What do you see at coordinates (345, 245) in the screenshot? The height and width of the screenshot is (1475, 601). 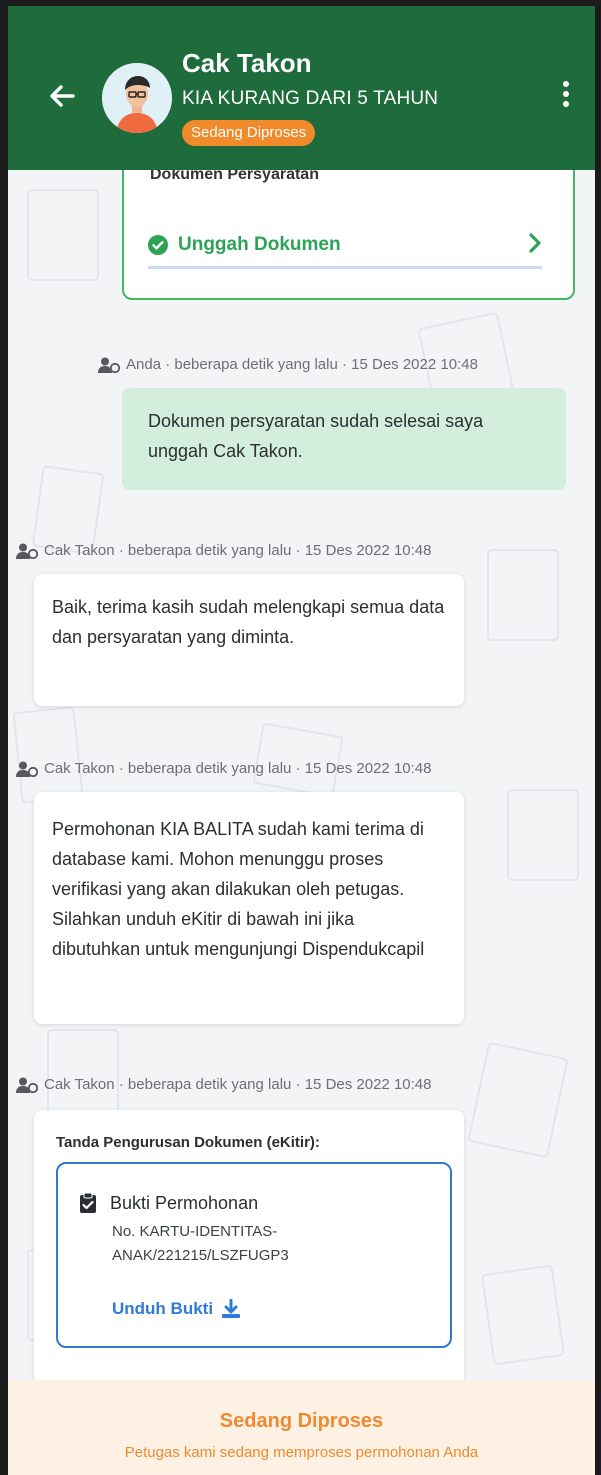 I see `upload-document-button: Unggah Dokumen` at bounding box center [345, 245].